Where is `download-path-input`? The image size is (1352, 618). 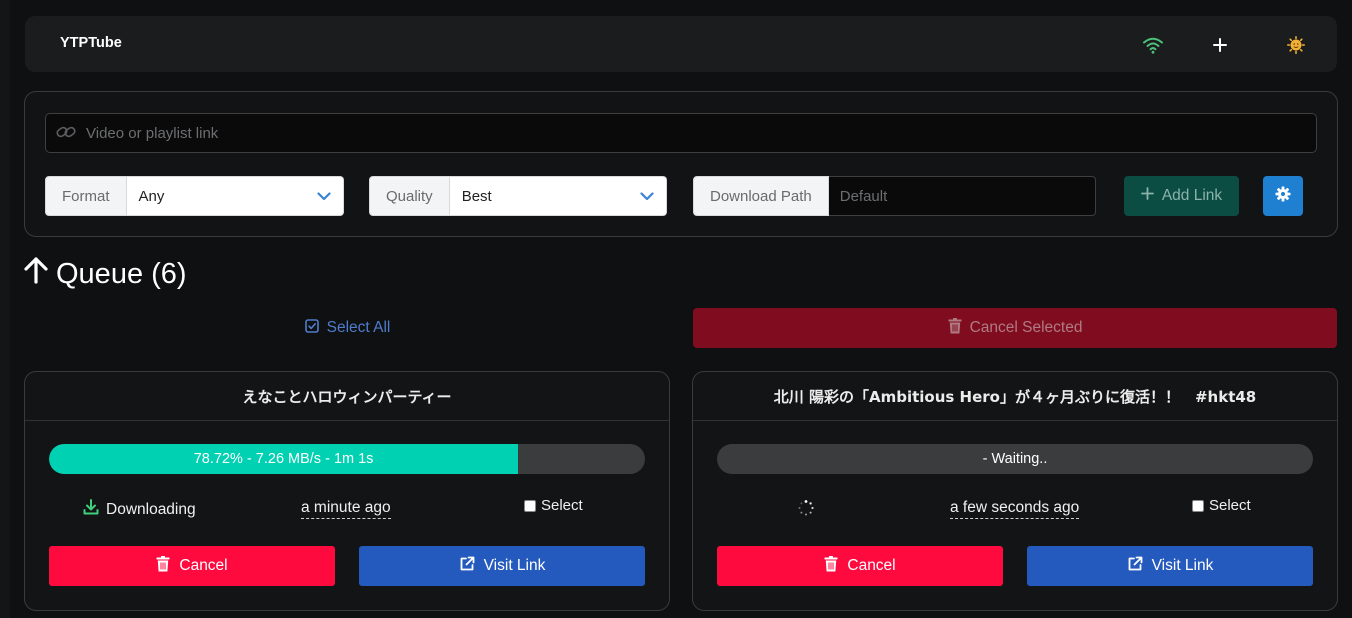 download-path-input is located at coordinates (959, 196).